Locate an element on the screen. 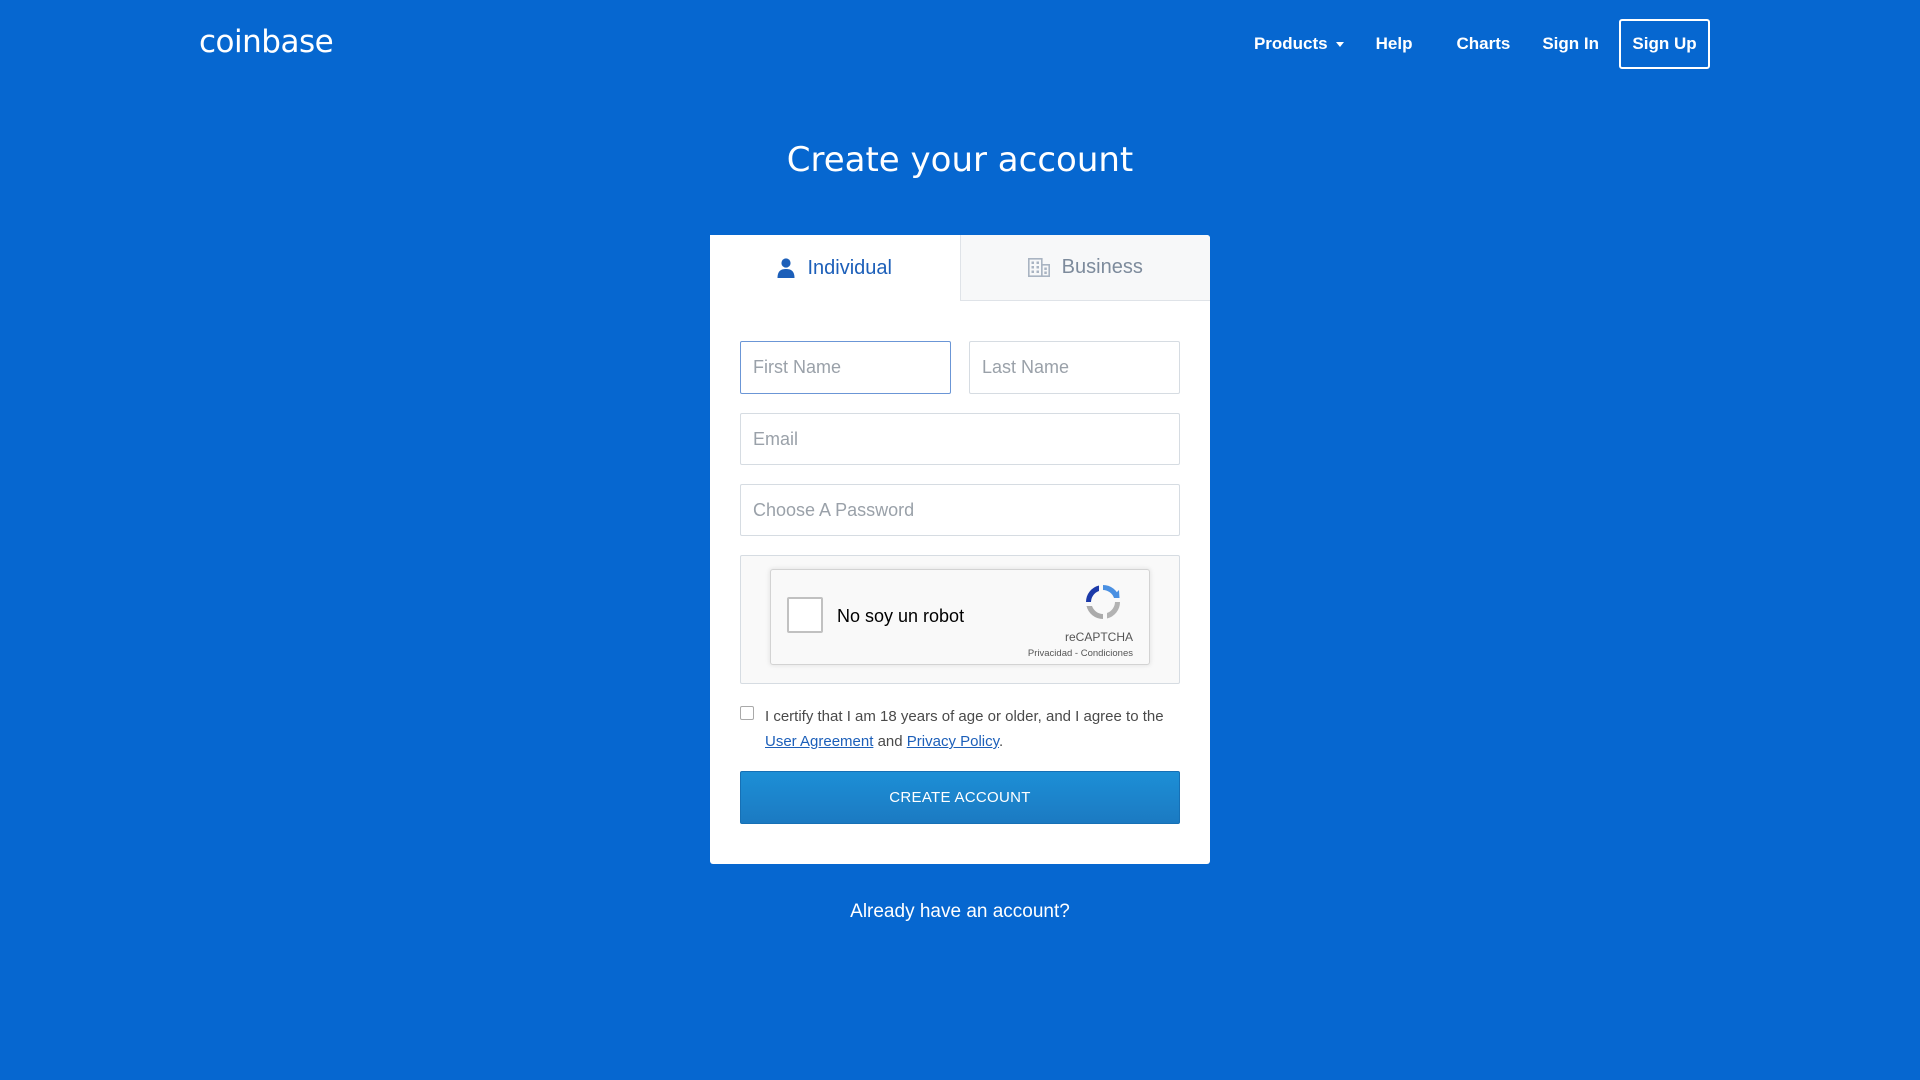 The image size is (1920, 1080). privacy-policy-link: Privacy Policy is located at coordinates (953, 741).